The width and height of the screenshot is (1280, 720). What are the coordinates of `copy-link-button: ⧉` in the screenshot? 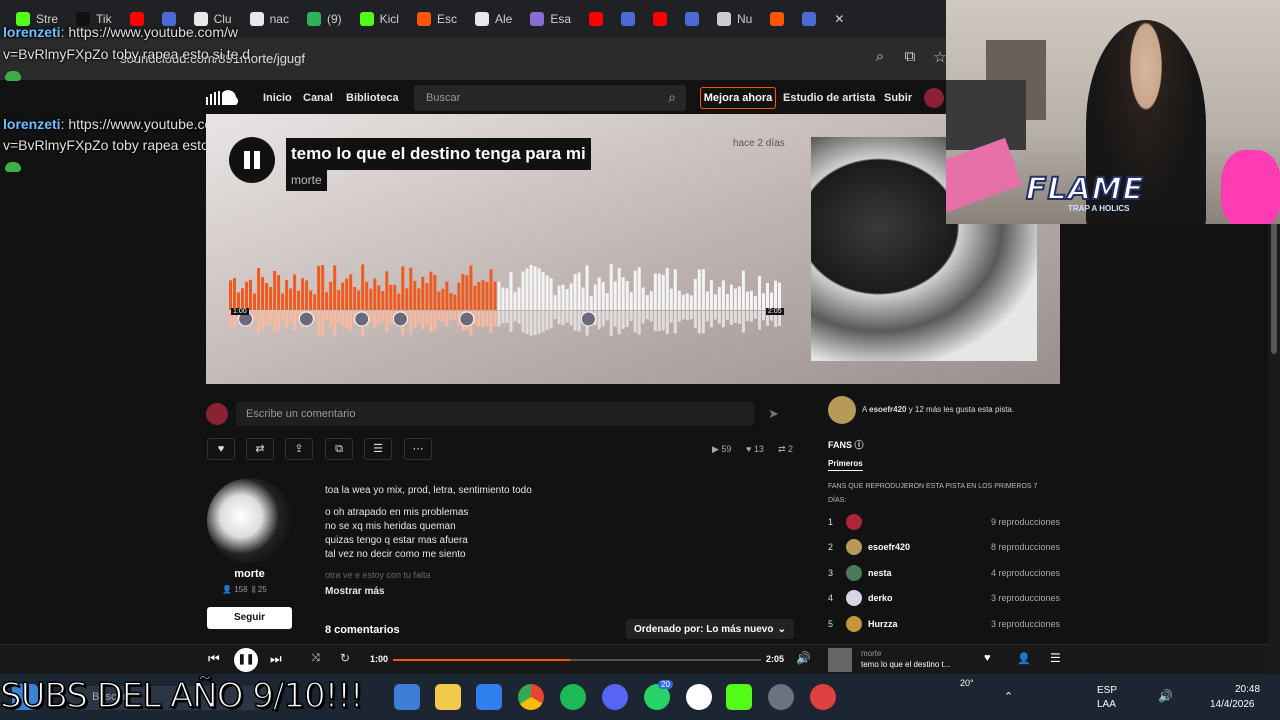 It's located at (339, 449).